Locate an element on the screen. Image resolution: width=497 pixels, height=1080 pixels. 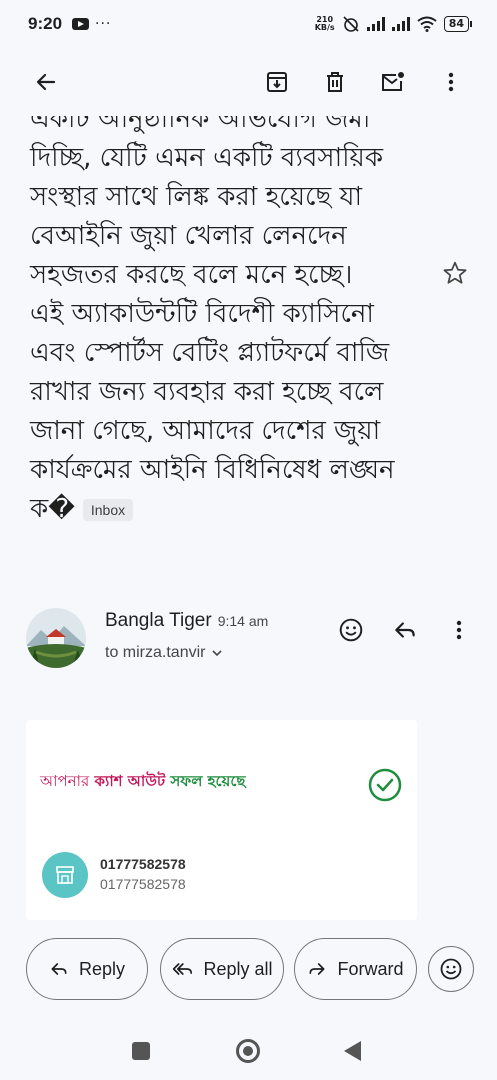
wifi-icon is located at coordinates (427, 24).